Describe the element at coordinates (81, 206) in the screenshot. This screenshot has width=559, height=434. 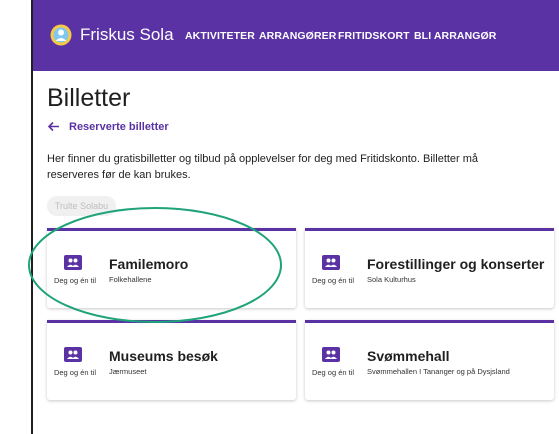
I see `user-filter-chip: Trulte Solabu` at that location.